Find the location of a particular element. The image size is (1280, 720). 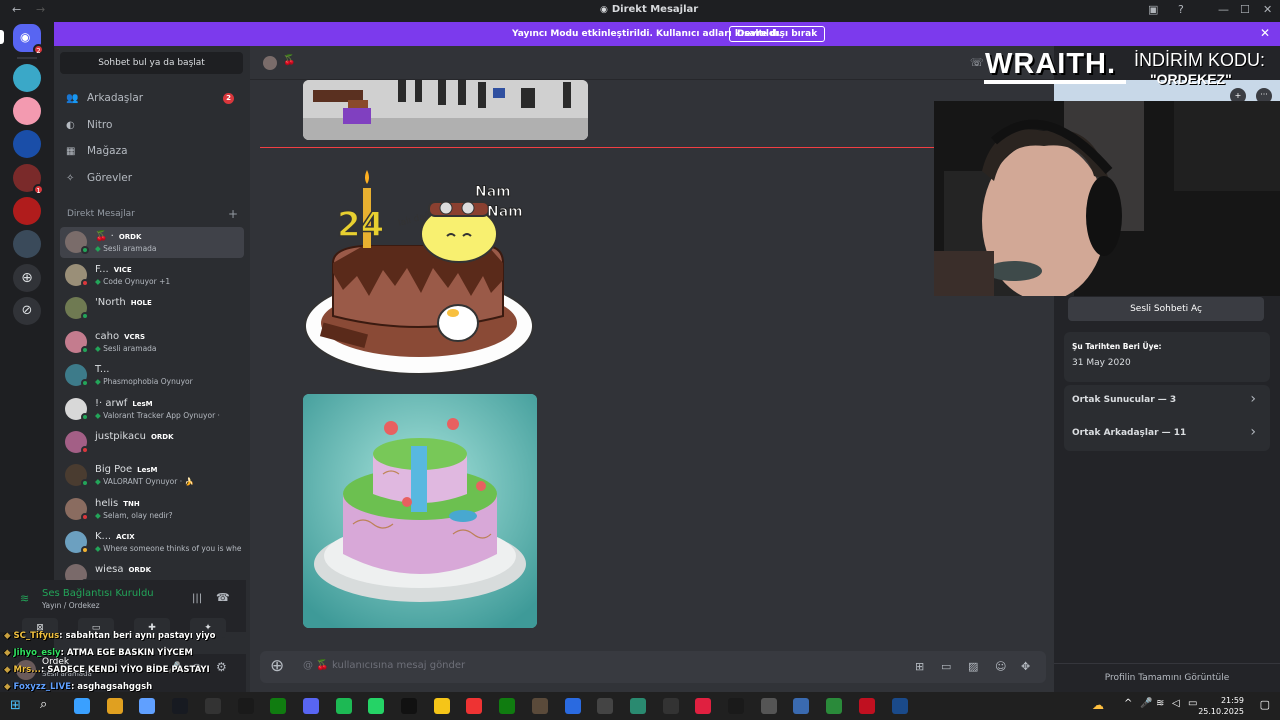

whatsapp-taskbar-icon is located at coordinates (376, 706).